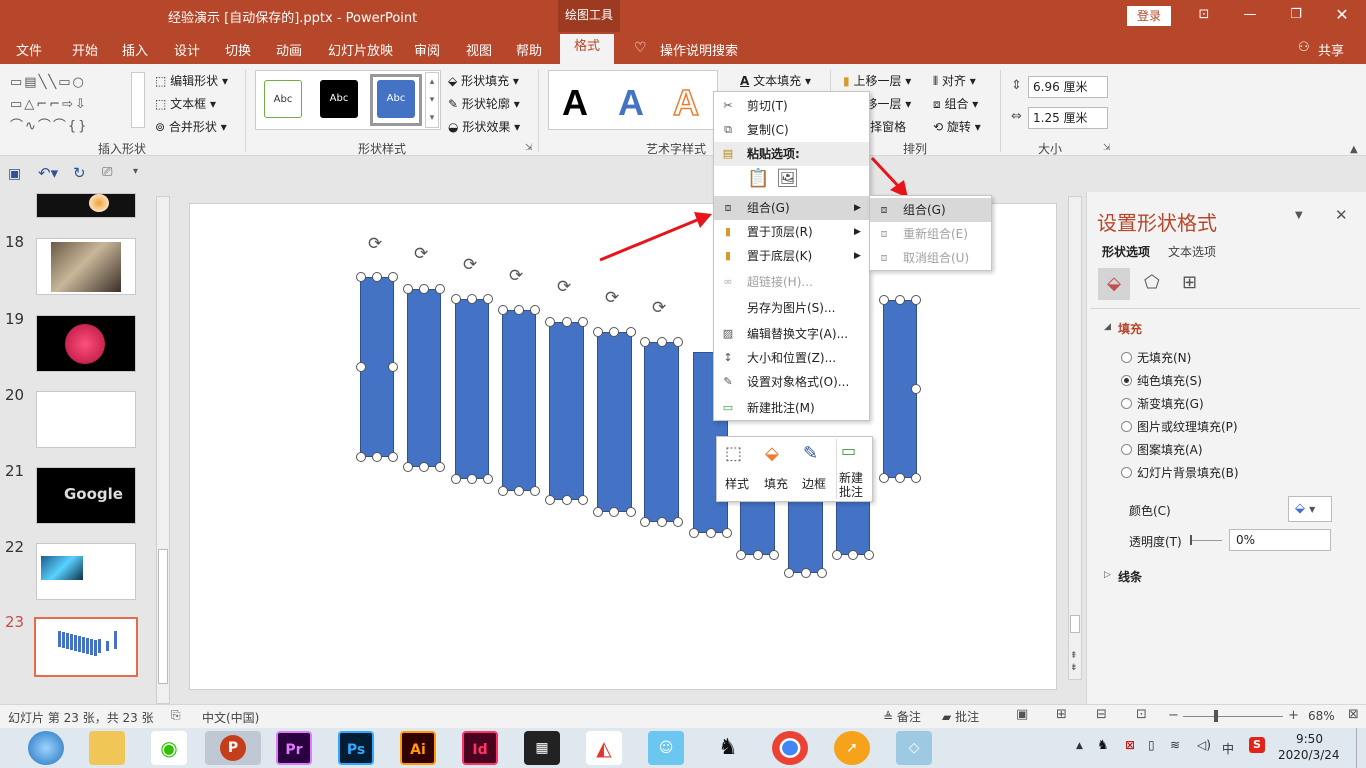  I want to click on tab-home: 开始, so click(85, 49).